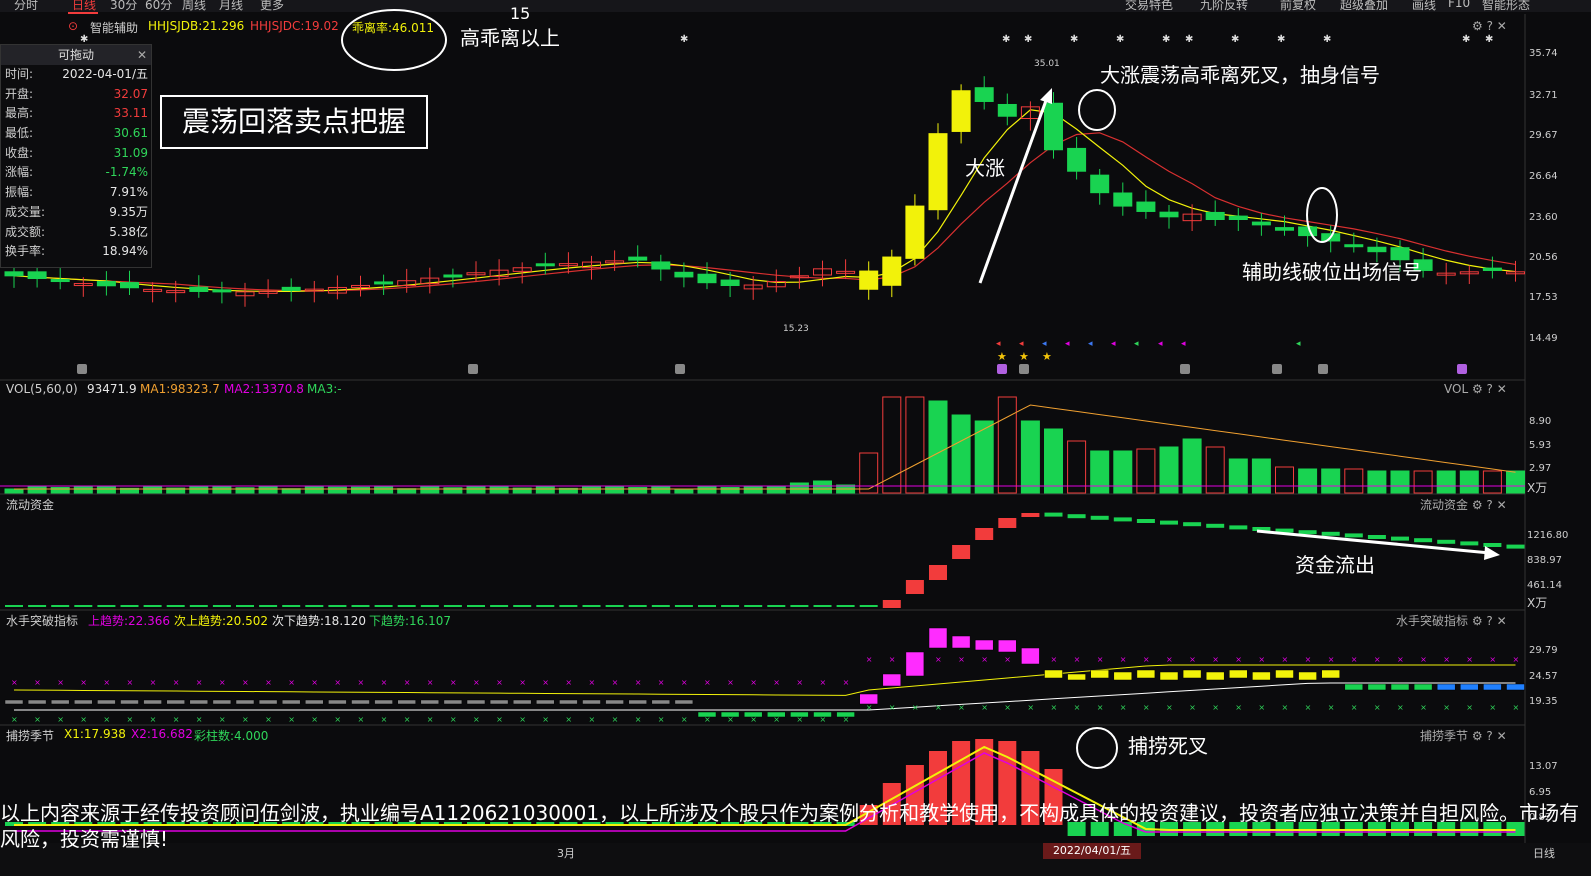  Describe the element at coordinates (19, 113) in the screenshot. I see `info-key: 最高:` at that location.